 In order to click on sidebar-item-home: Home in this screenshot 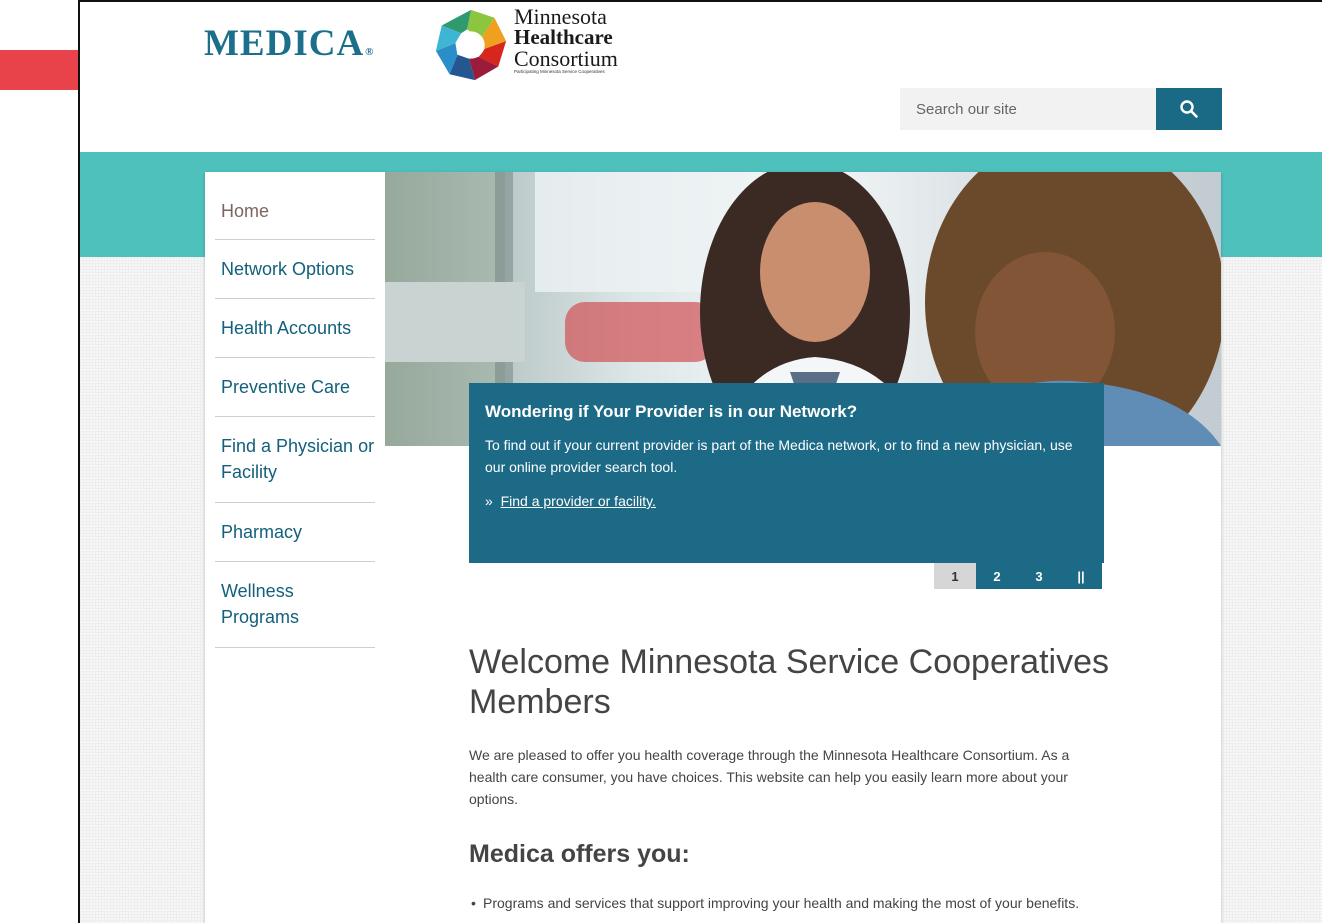, I will do `click(295, 206)`.